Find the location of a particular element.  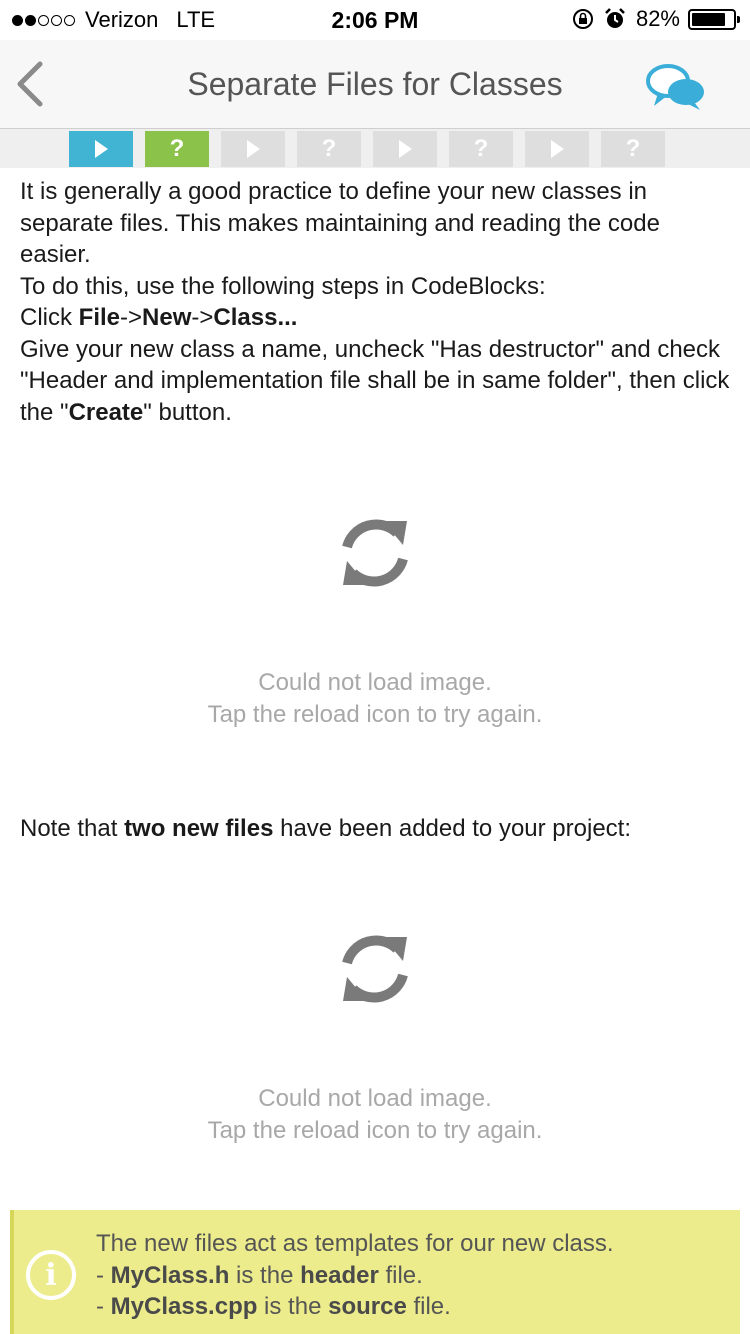

battery-icon is located at coordinates (714, 19).